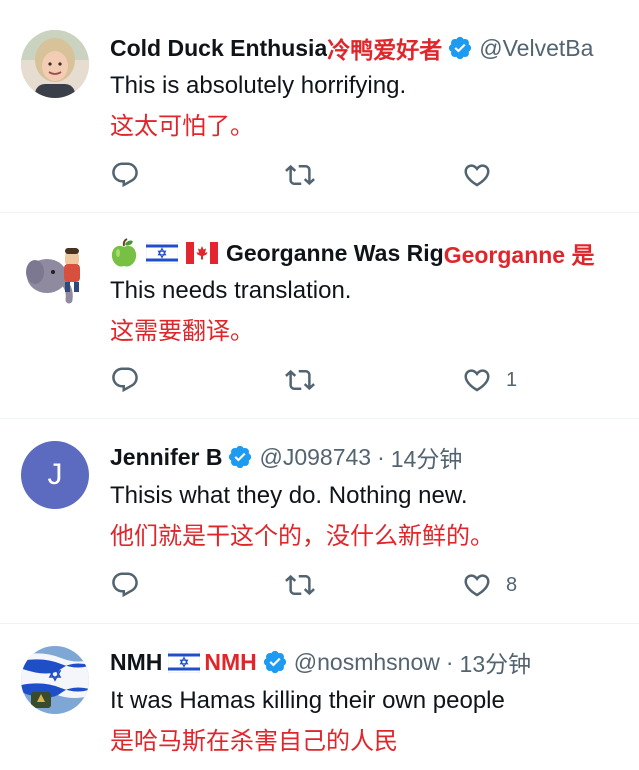 The height and width of the screenshot is (770, 639). I want to click on tweet-actions, so click(340, 175).